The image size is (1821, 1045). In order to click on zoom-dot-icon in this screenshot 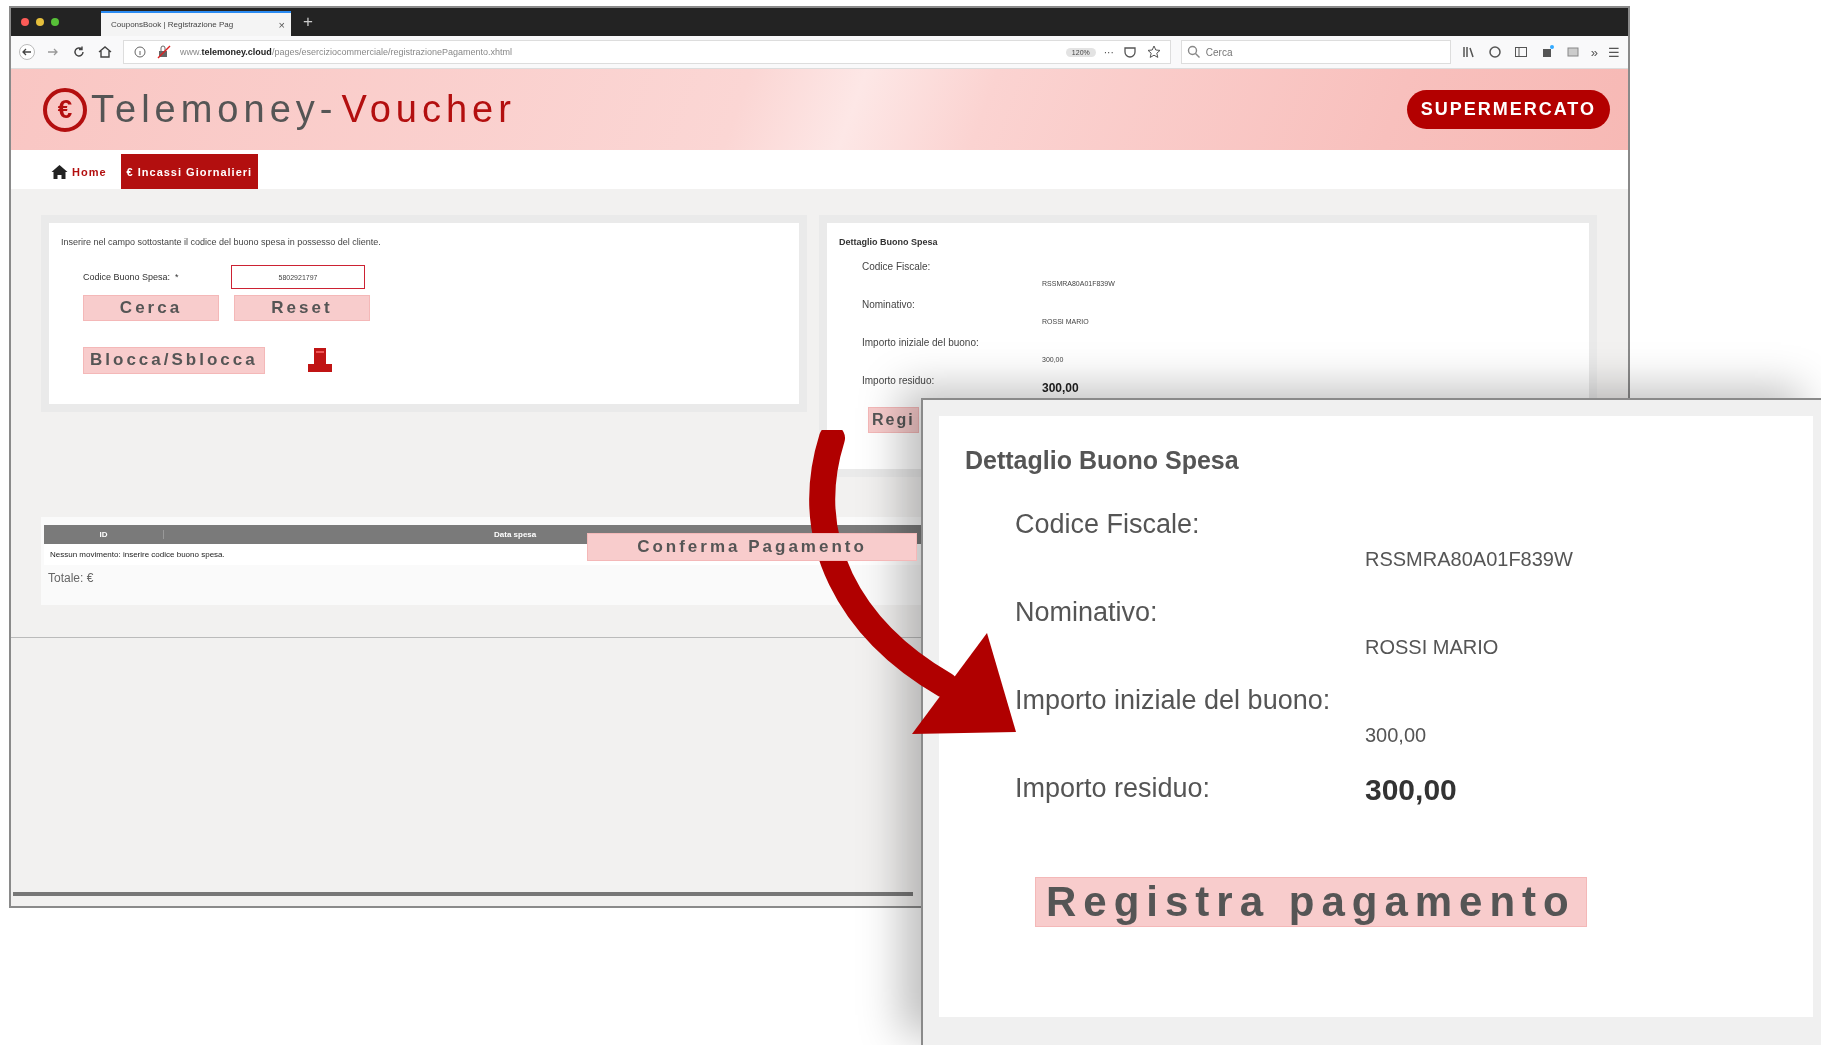, I will do `click(55, 22)`.